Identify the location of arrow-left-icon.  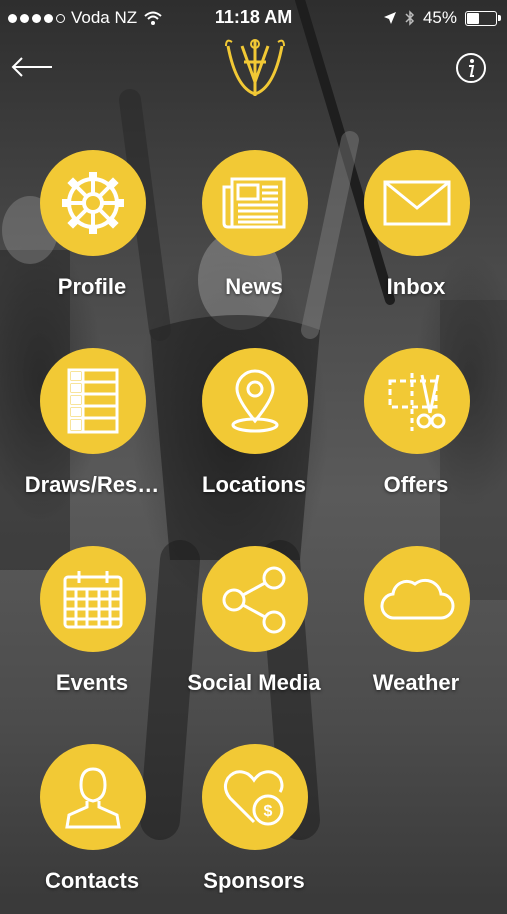
(31, 67).